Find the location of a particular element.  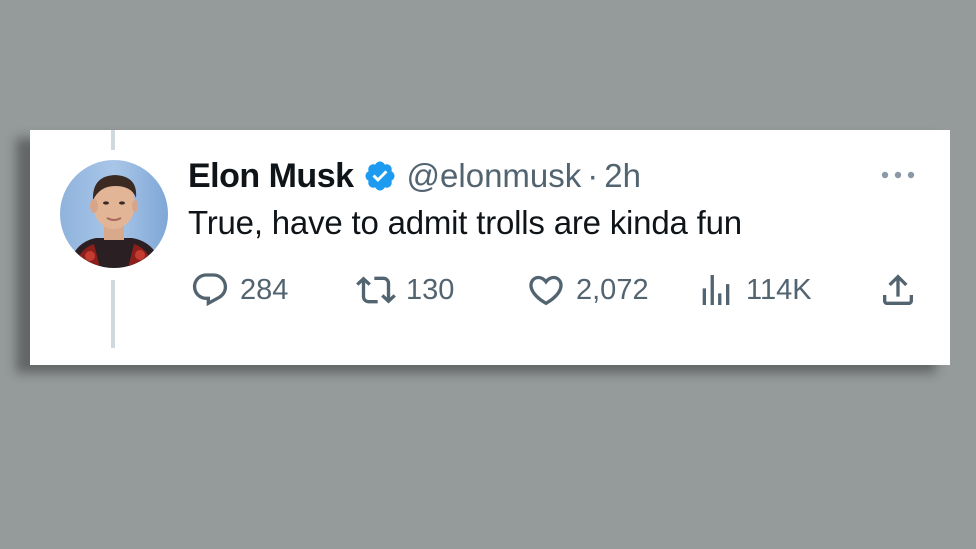

like-count: 2,072 is located at coordinates (612, 289).